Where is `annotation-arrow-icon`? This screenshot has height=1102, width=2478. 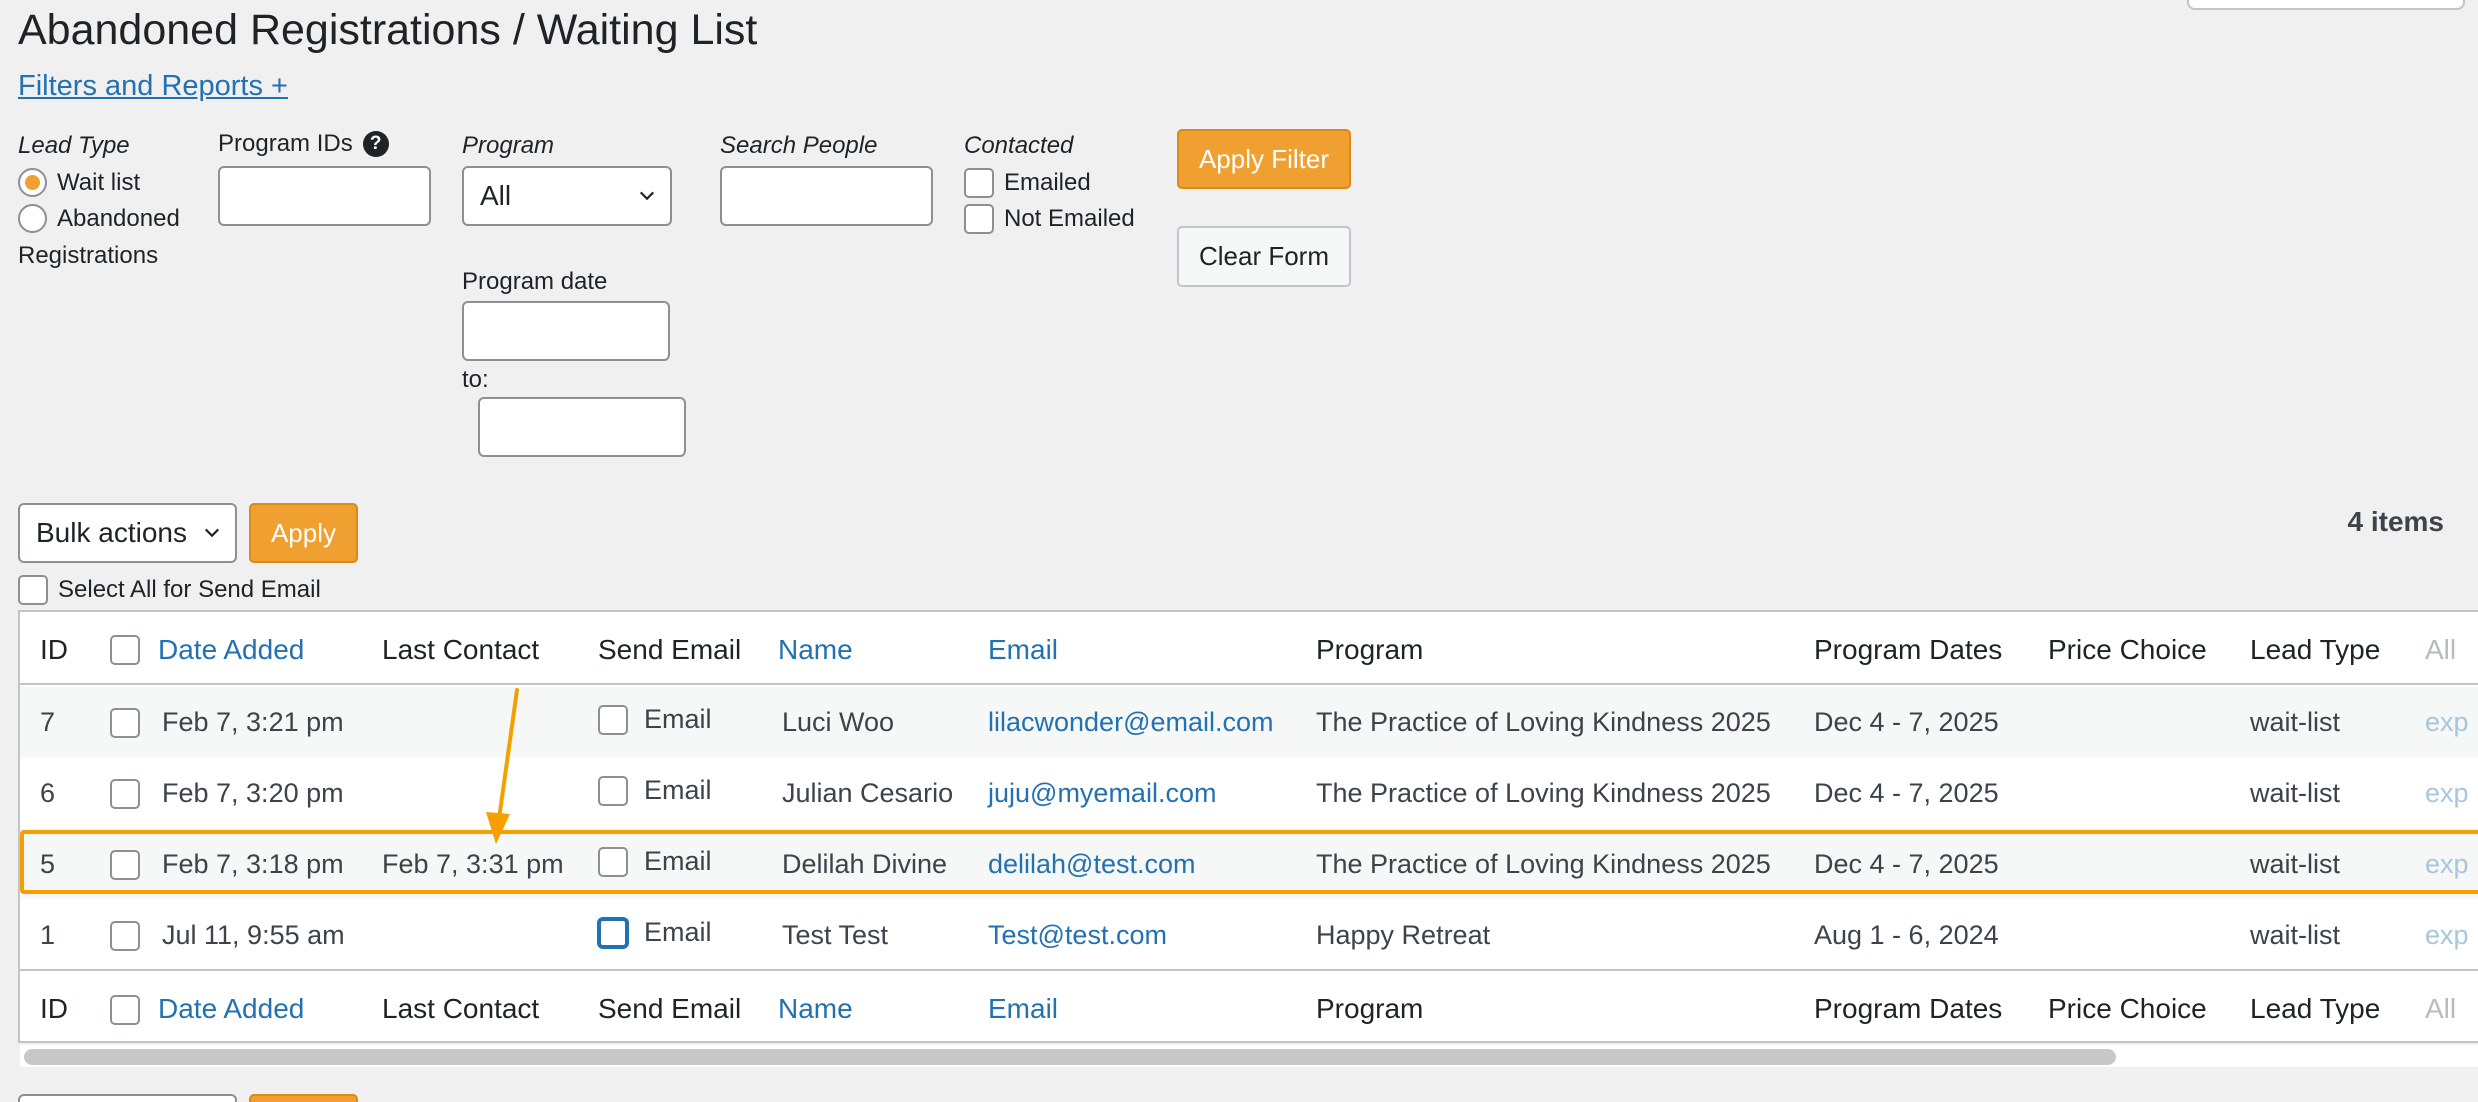
annotation-arrow-icon is located at coordinates (502, 766).